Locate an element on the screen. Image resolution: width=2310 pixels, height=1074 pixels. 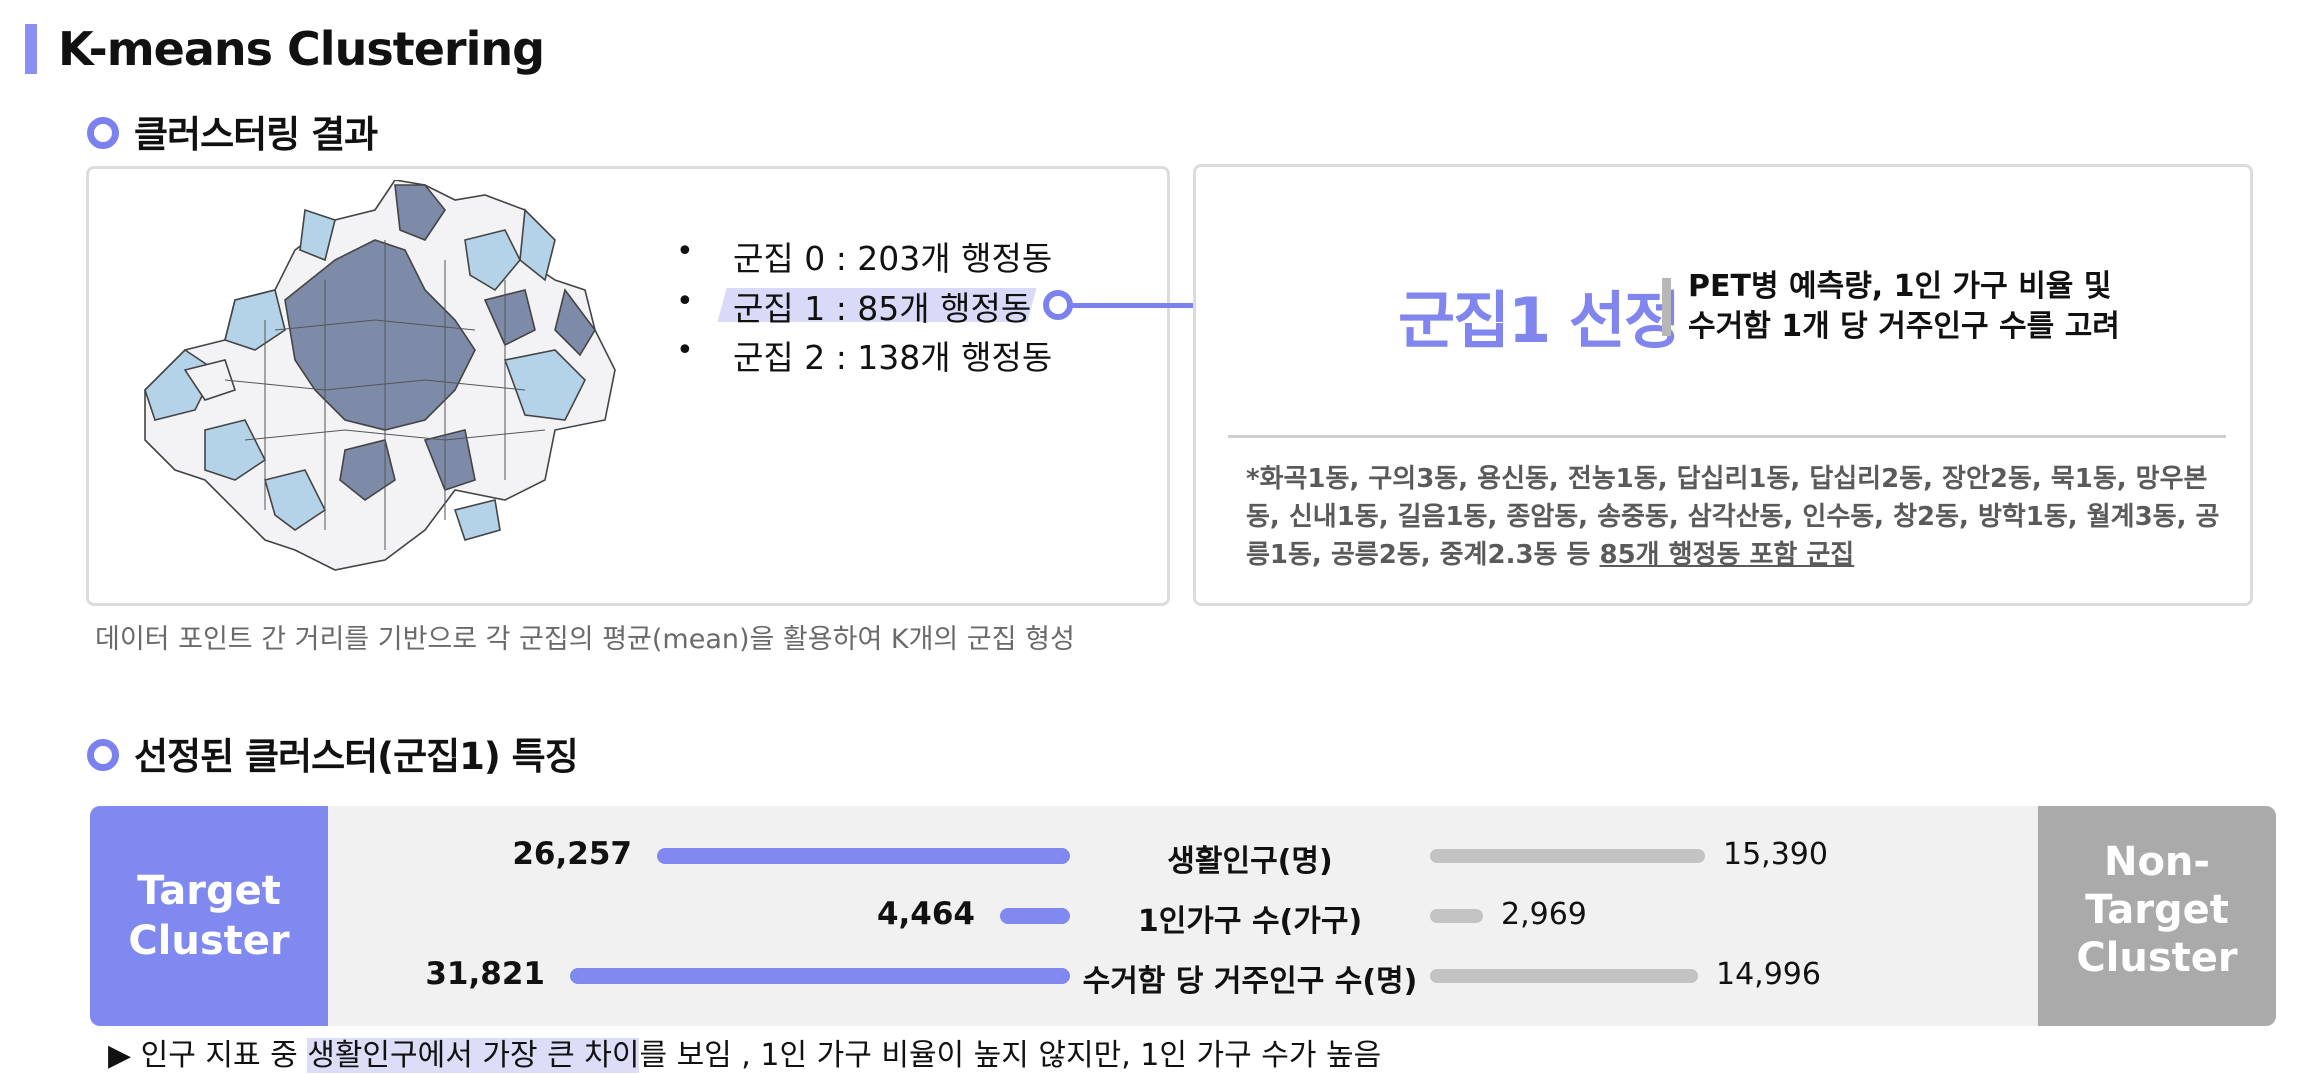
dong-list-emphasis: 85개 행정동 포함 군집 is located at coordinates (1727, 555).